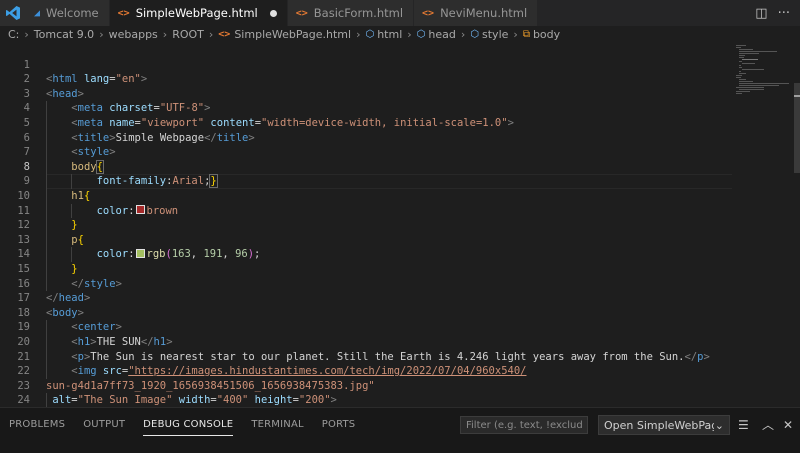 This screenshot has width=800, height=453. I want to click on code-line: 25 </html>, so click(395, 400).